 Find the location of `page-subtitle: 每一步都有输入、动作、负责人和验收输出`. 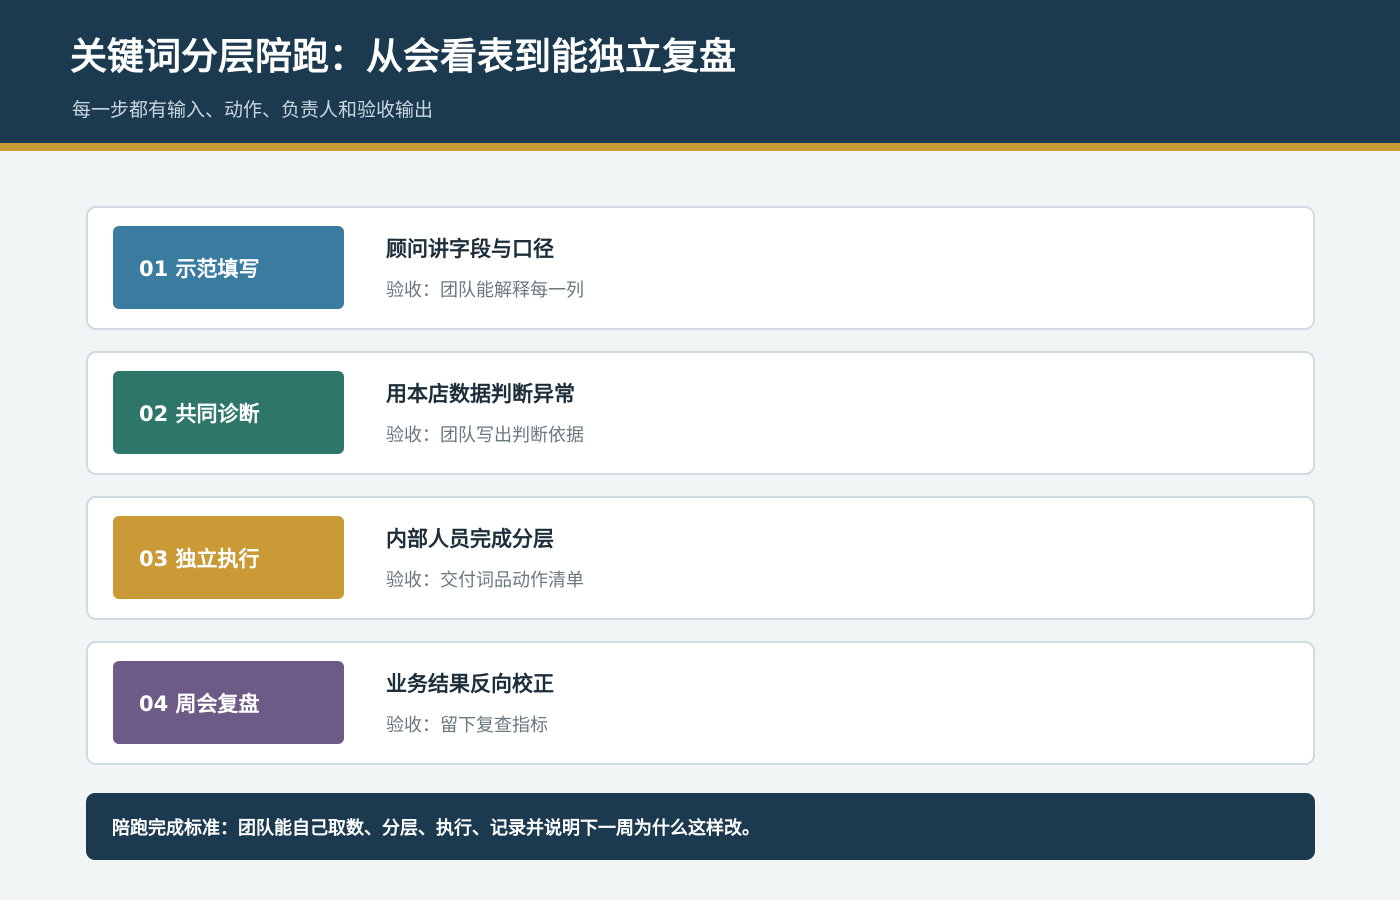

page-subtitle: 每一步都有输入、动作、负责人和验收输出 is located at coordinates (253, 110).